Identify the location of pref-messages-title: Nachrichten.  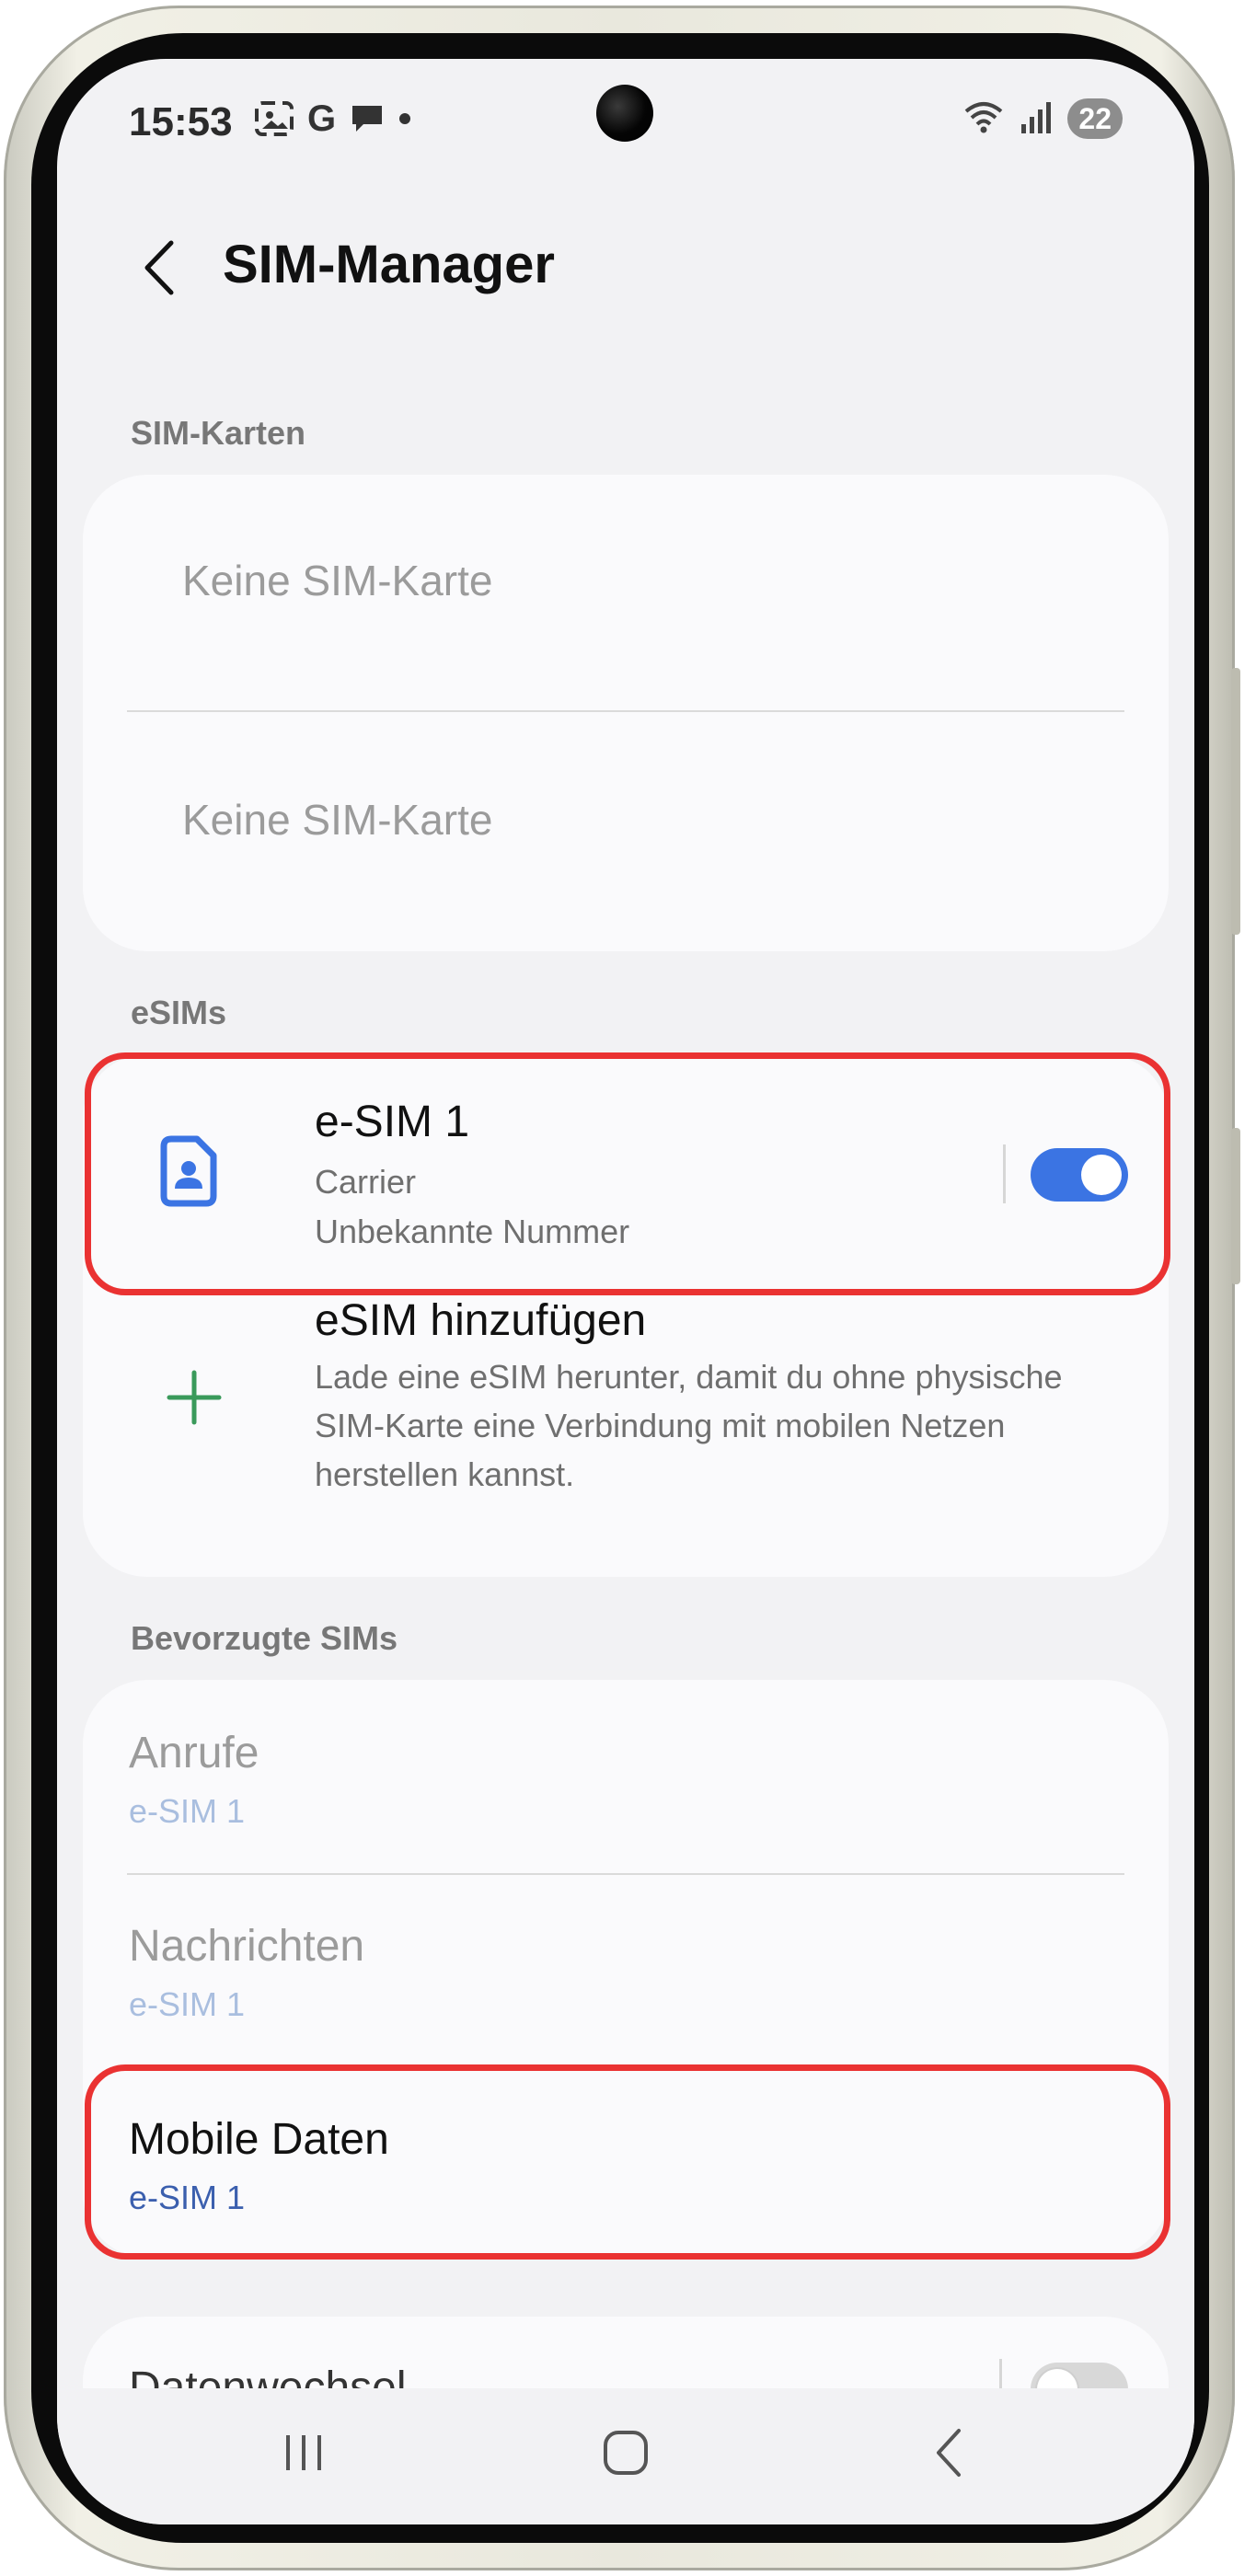
(247, 1947).